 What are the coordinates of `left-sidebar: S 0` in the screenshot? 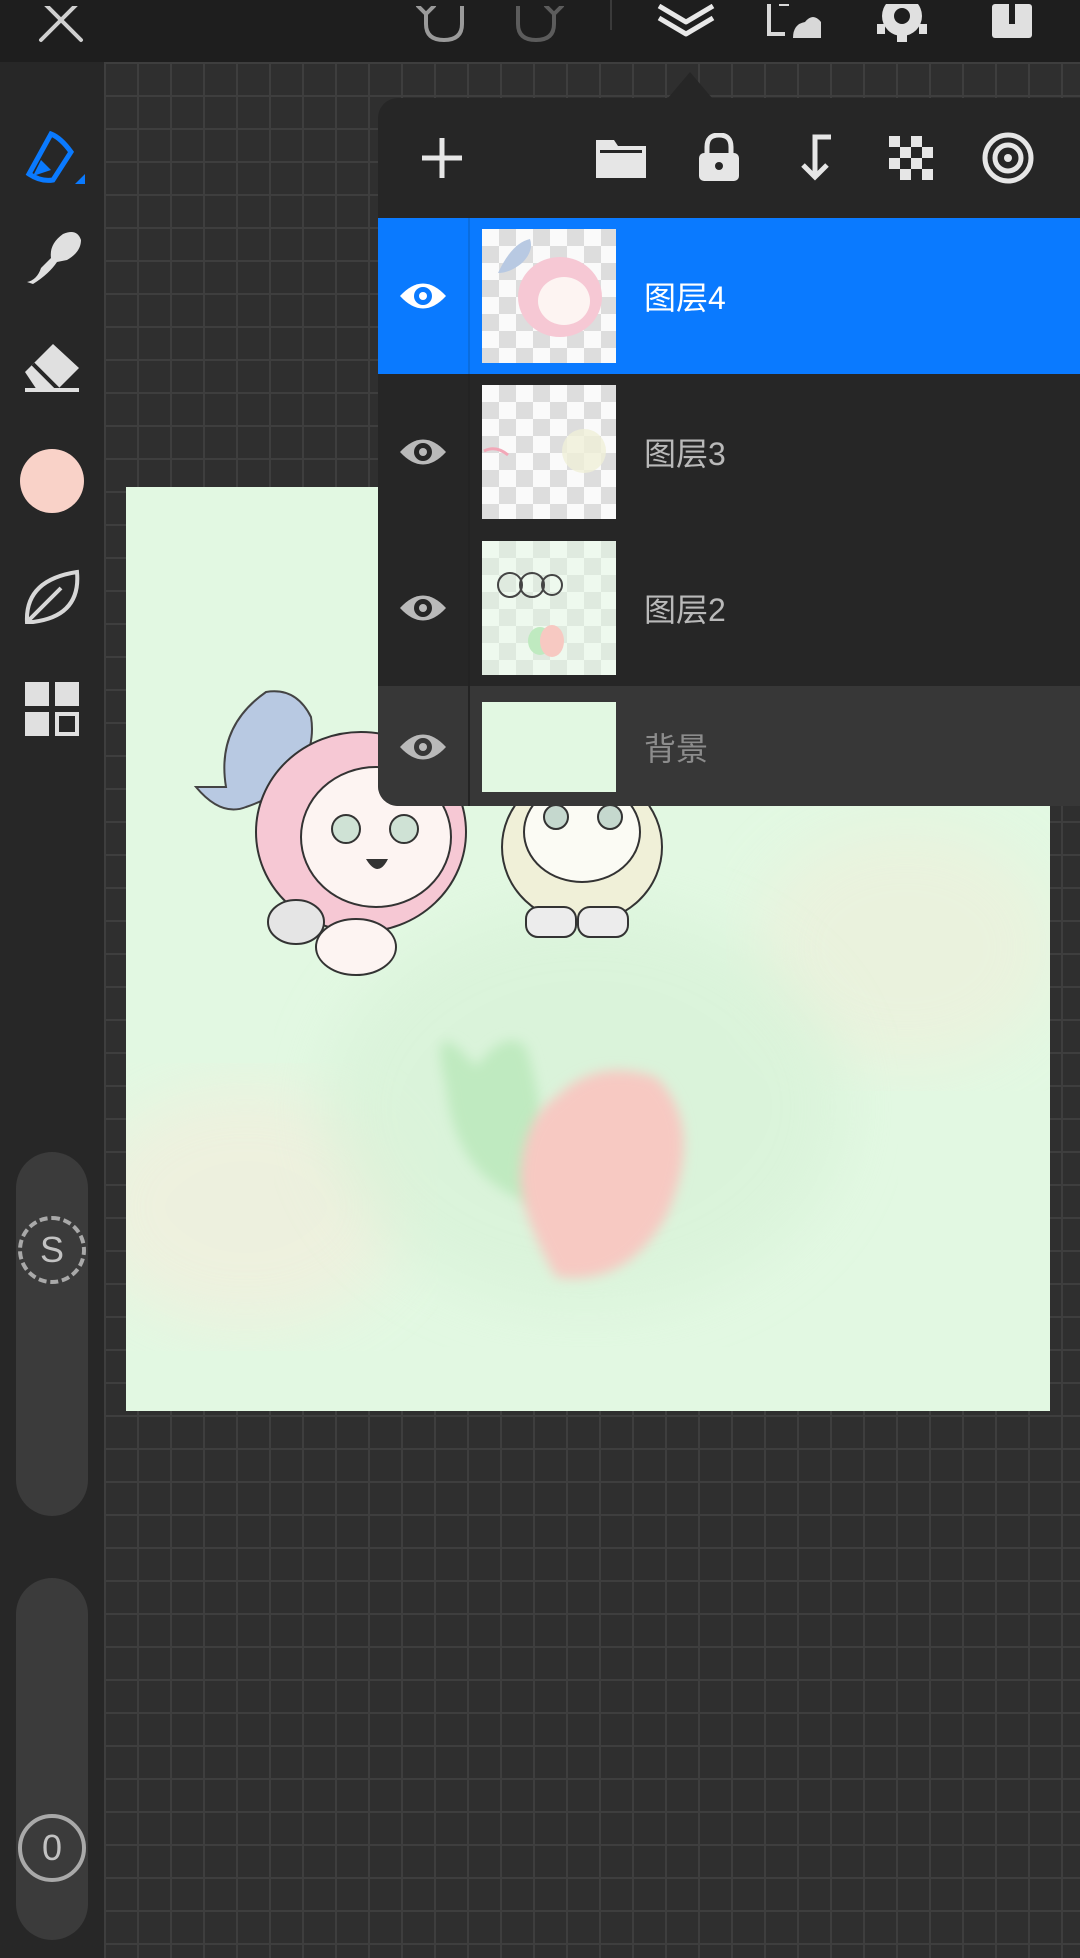 It's located at (52, 1010).